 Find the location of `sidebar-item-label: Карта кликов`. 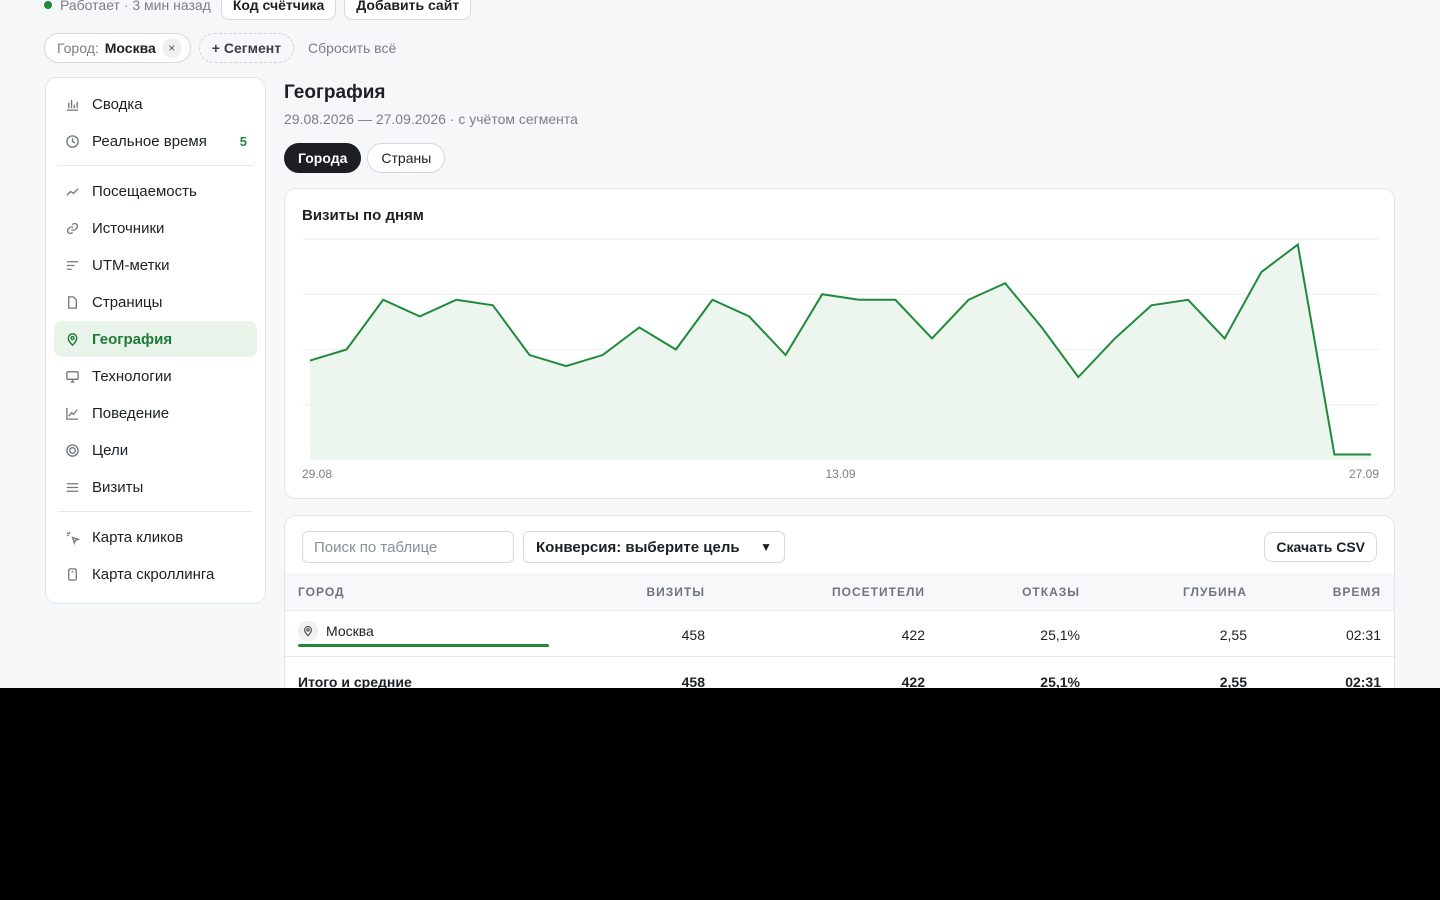

sidebar-item-label: Карта кликов is located at coordinates (138, 537).